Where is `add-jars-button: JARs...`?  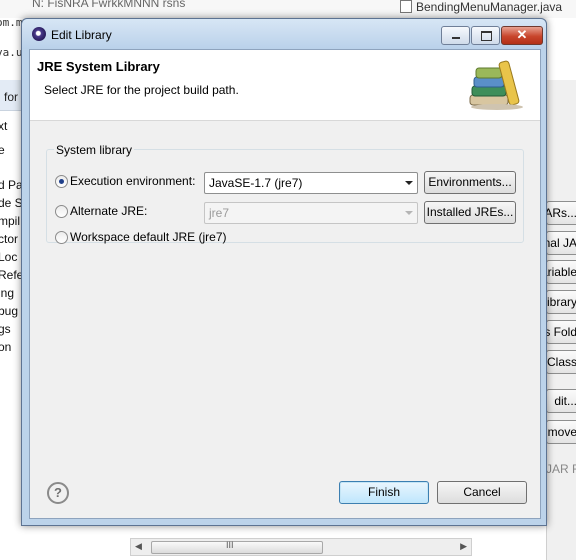
add-jars-button: JARs... is located at coordinates (561, 213).